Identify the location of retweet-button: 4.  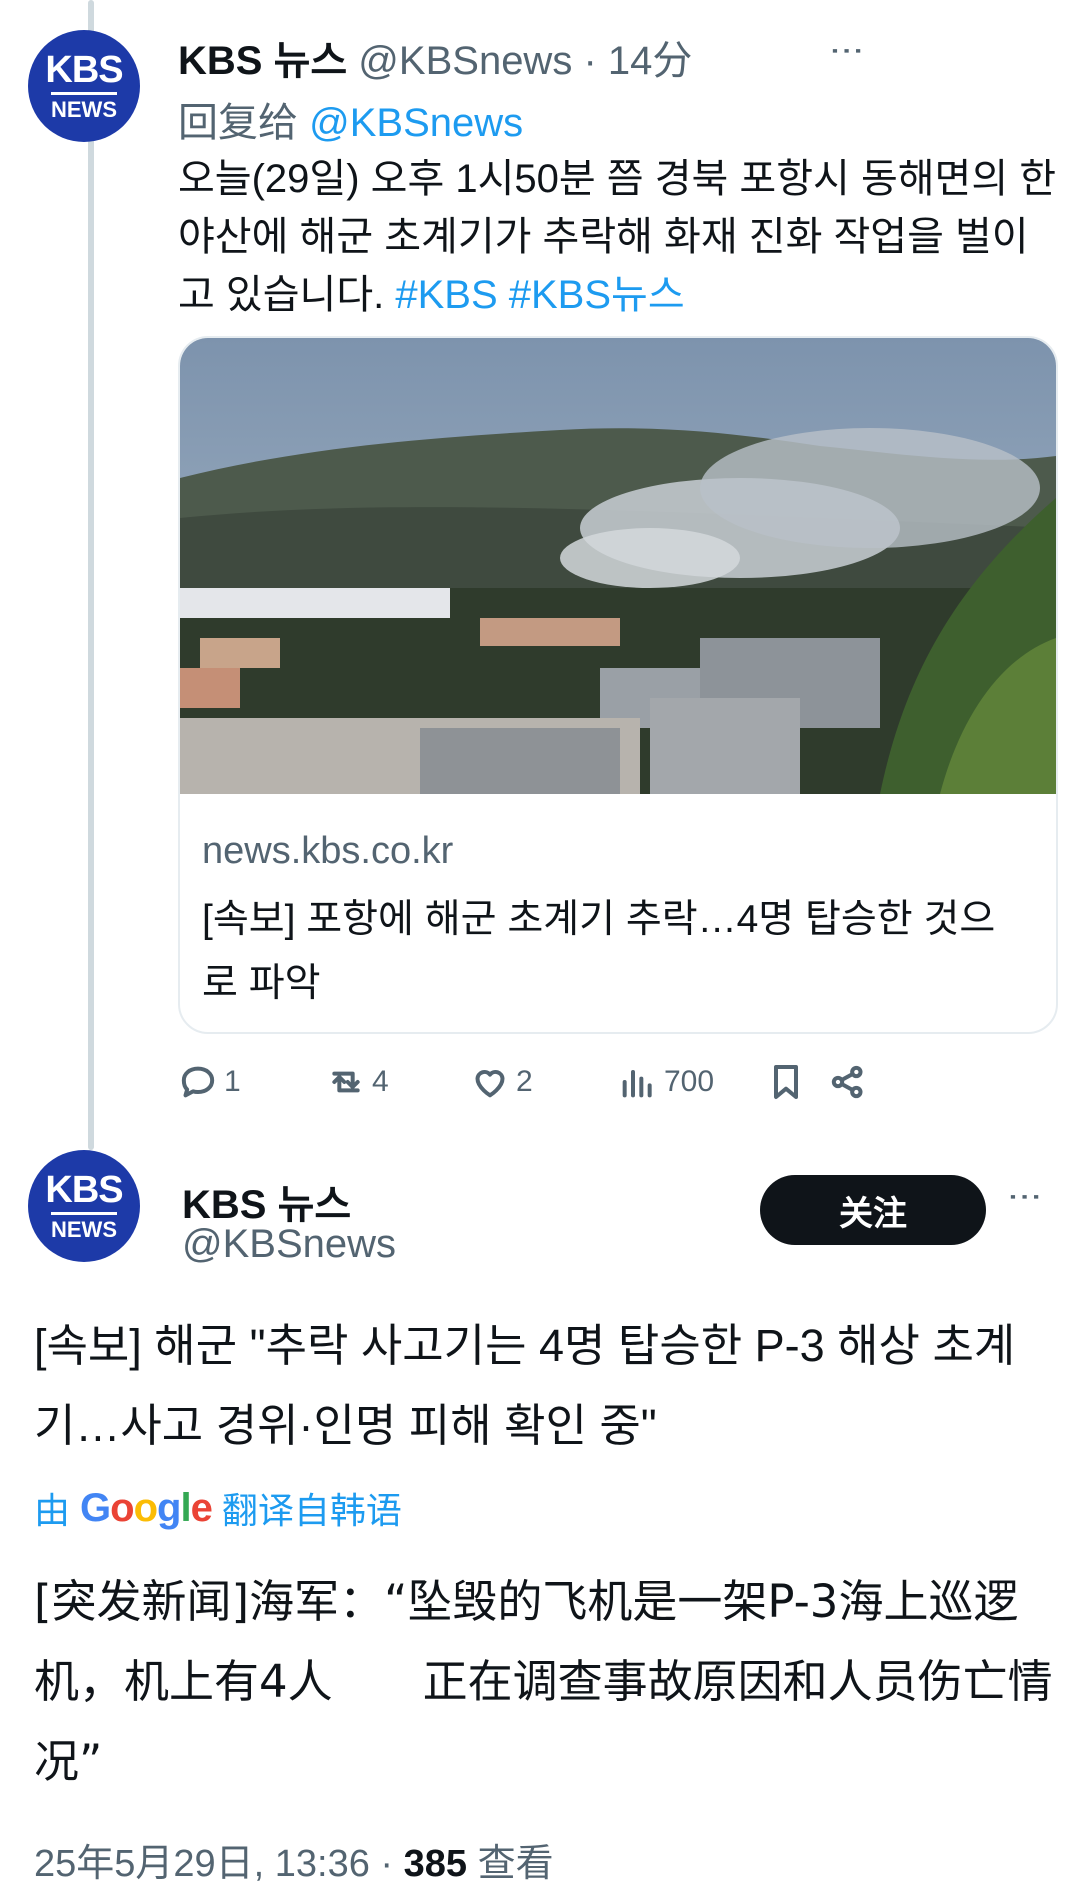
(357, 1082).